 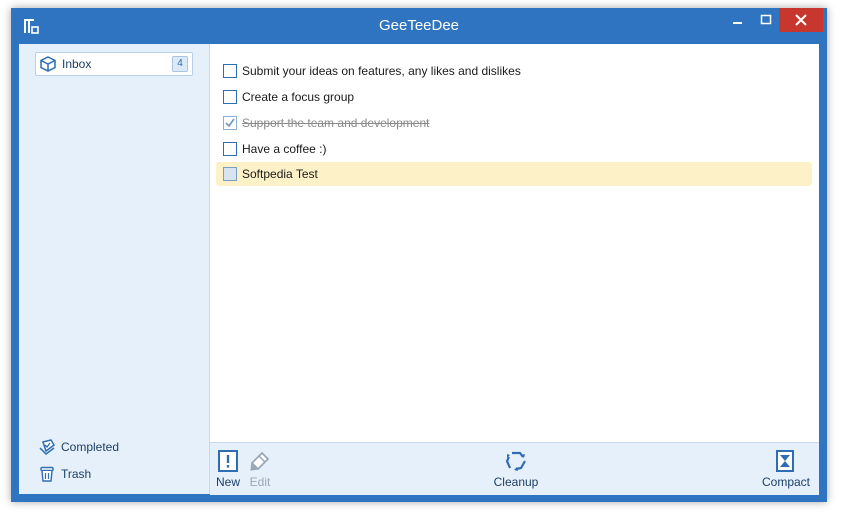 I want to click on maximize-icon, so click(x=766, y=19).